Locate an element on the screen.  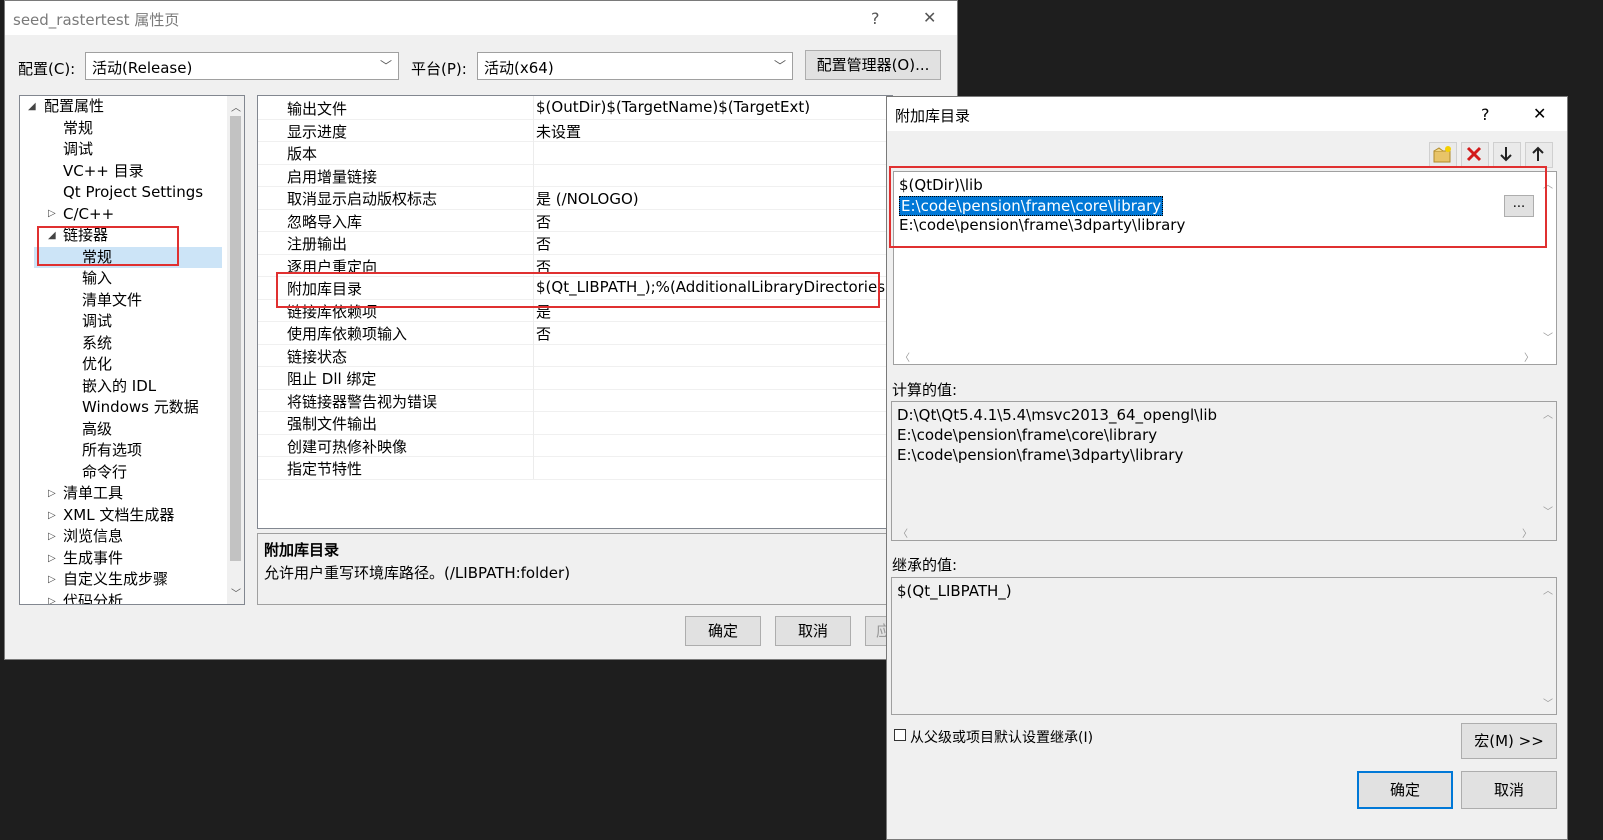
inherit-checkbox-label: 从父级或项目默认设置继承(I) is located at coordinates (1001, 737).